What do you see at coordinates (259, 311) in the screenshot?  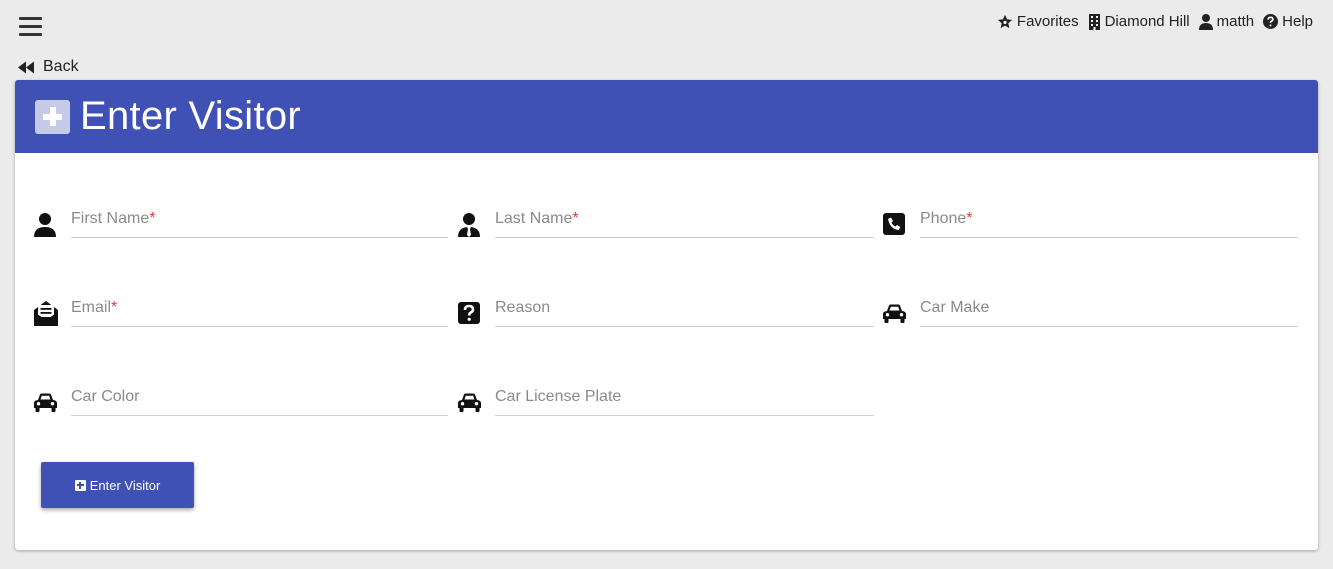 I see `email-input` at bounding box center [259, 311].